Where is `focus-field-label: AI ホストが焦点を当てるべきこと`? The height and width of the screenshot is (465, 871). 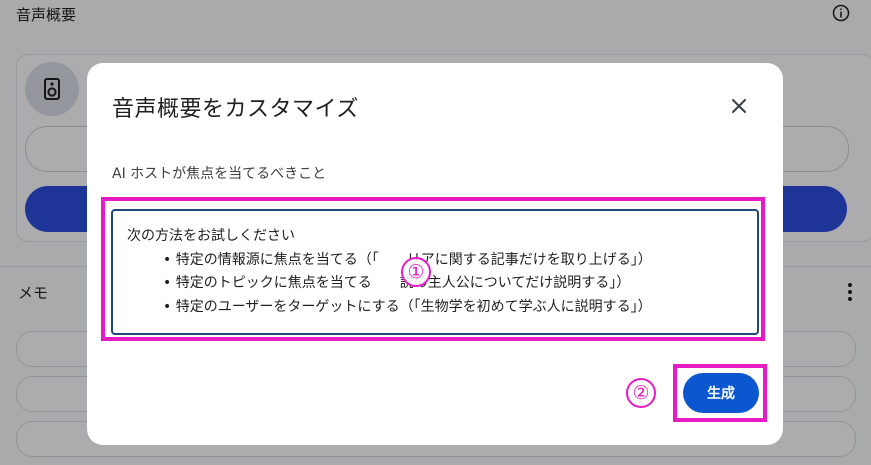 focus-field-label: AI ホストが焦点を当てるべきこと is located at coordinates (219, 174).